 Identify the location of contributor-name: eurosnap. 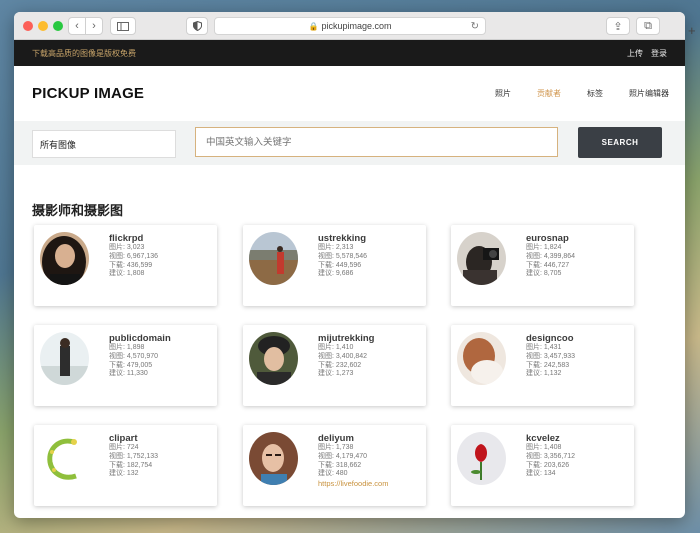
(550, 238).